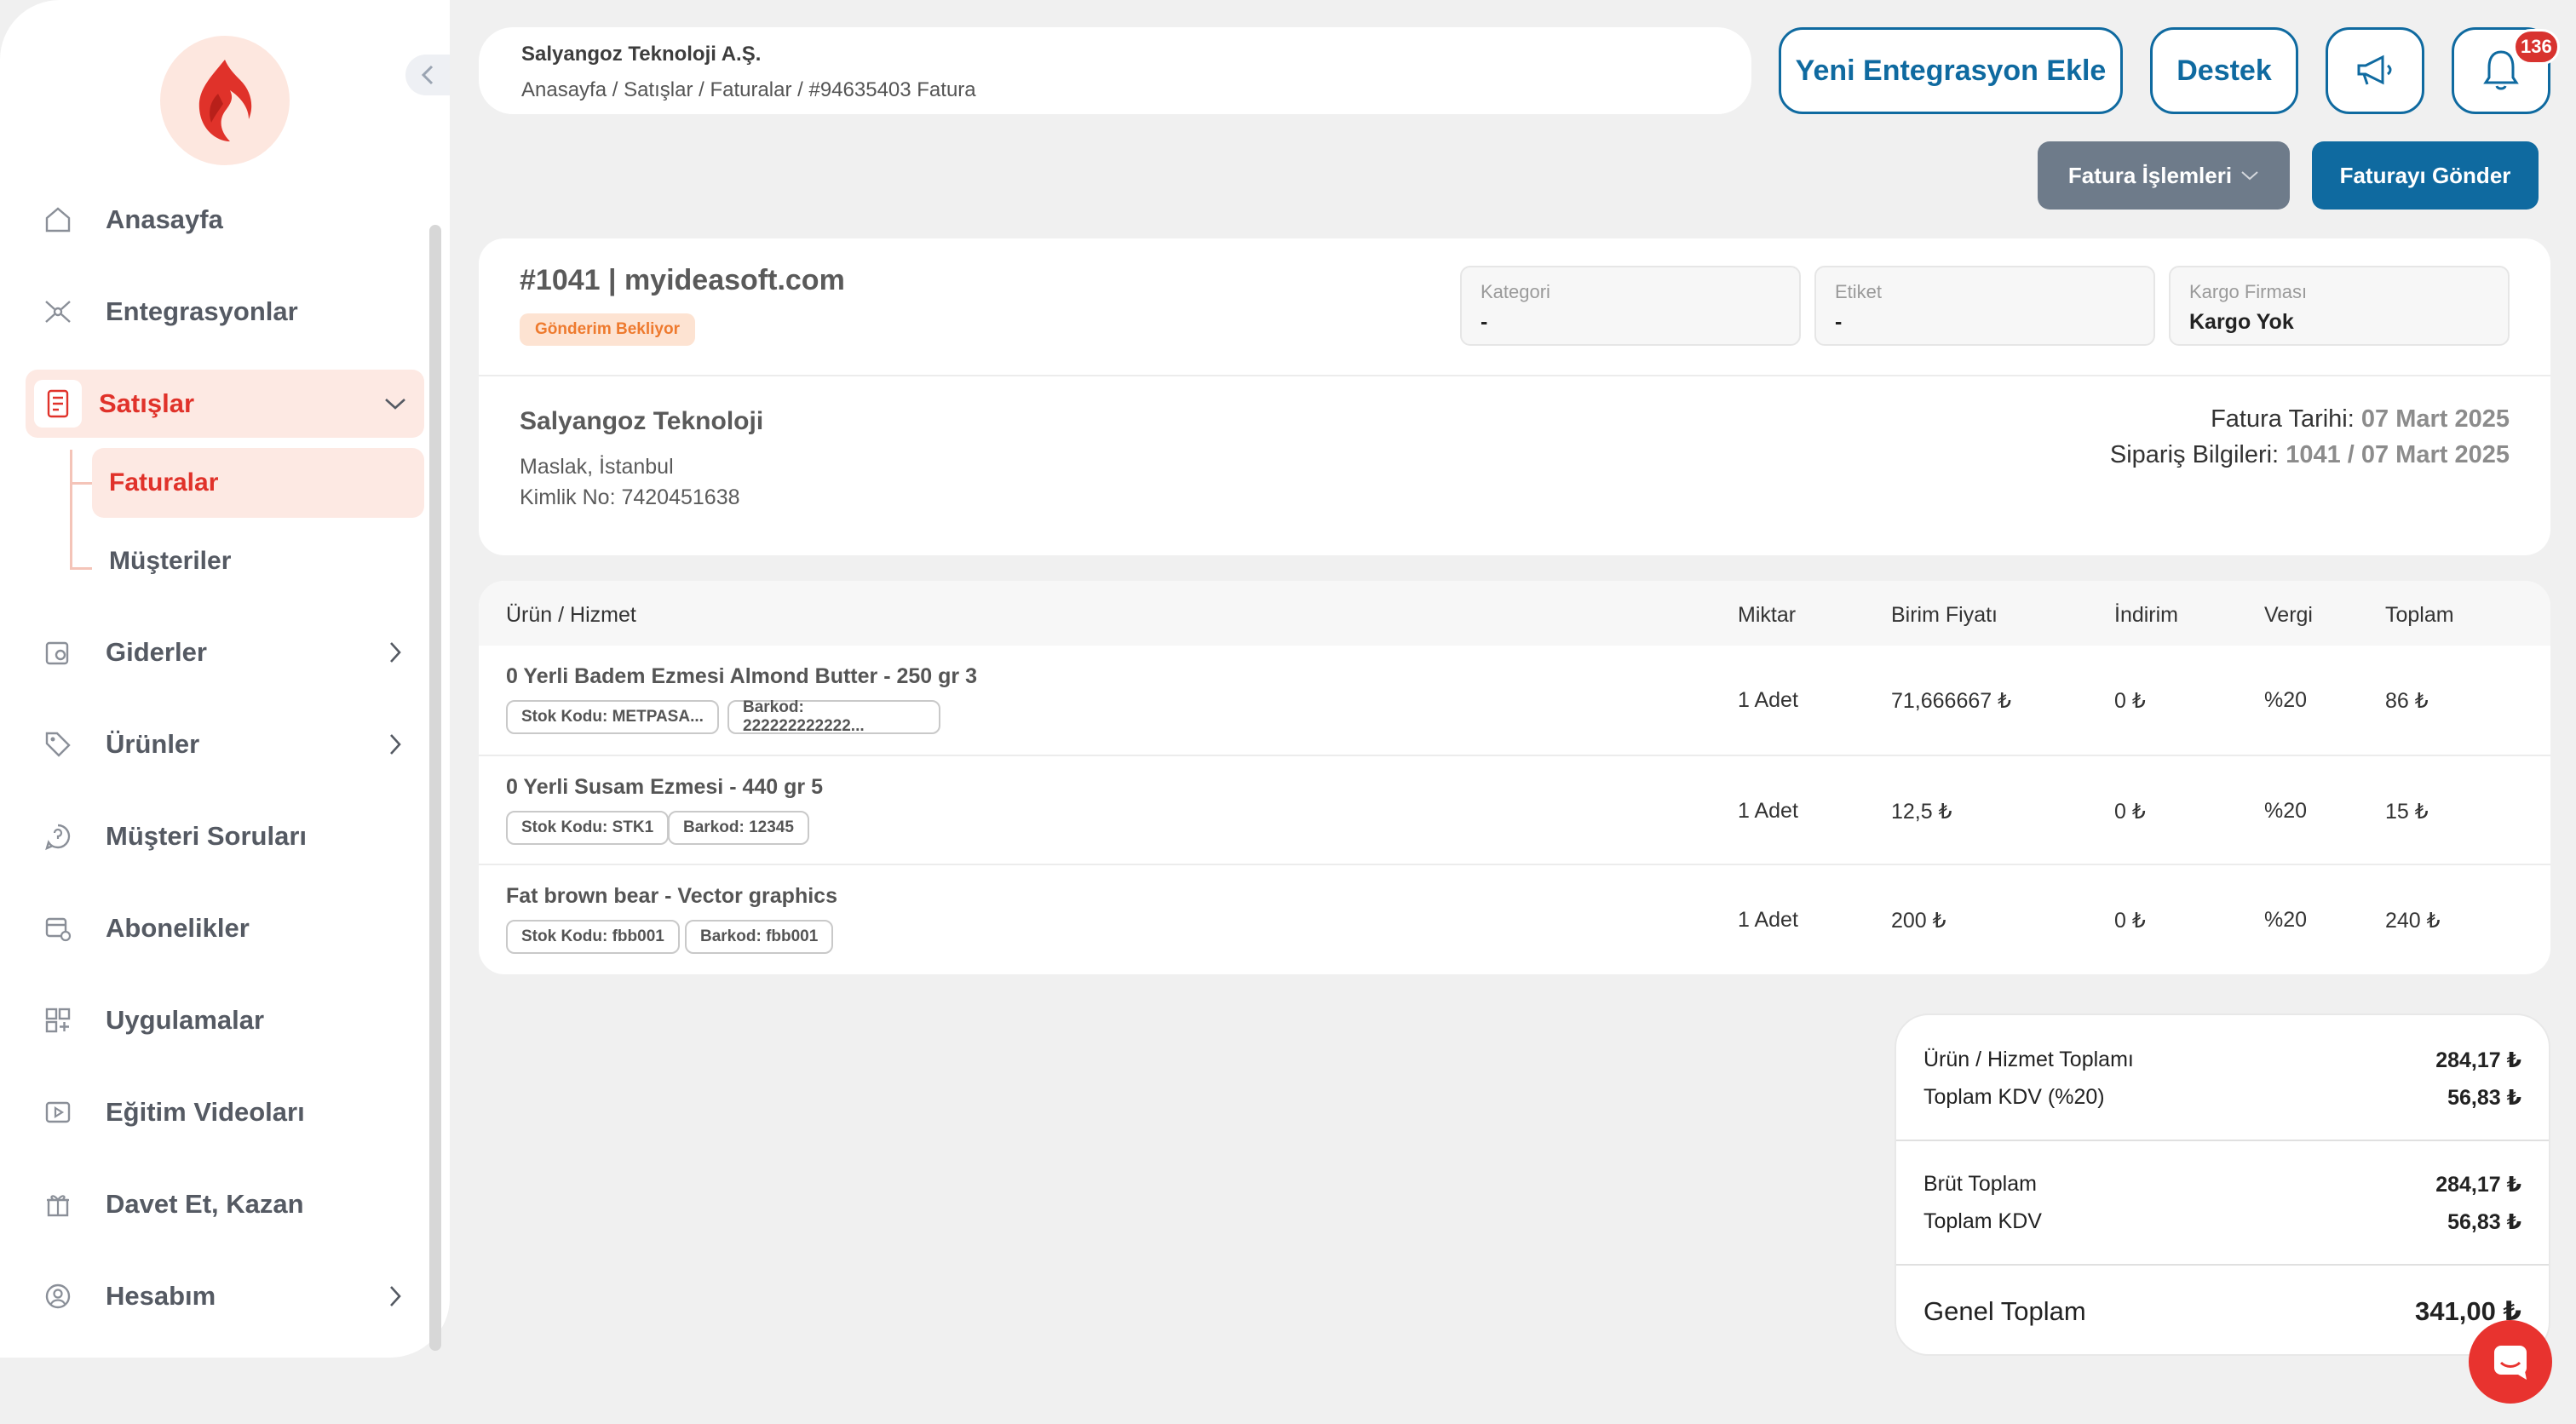  What do you see at coordinates (2222, 1097) in the screenshot?
I see `kdv20-row: Toplam KDV (%20) 56,83 ₺` at bounding box center [2222, 1097].